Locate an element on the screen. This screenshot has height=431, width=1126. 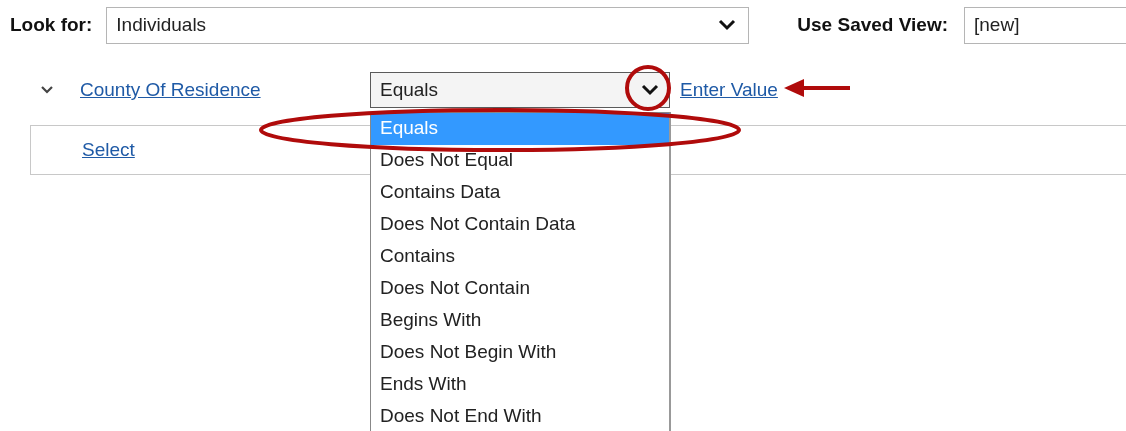
dropdown-option: Does Not Contain Data is located at coordinates (520, 225).